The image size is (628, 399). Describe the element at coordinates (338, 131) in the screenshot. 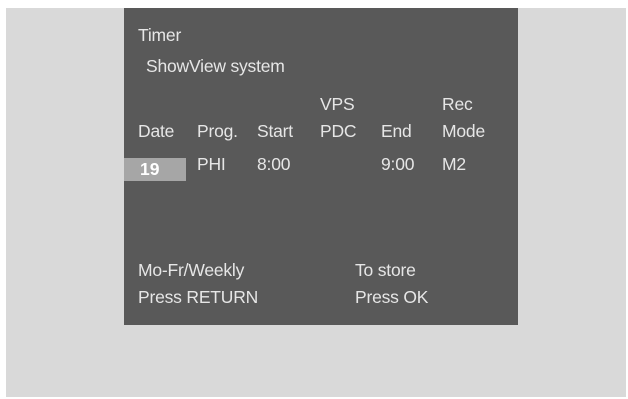

I see `col-header-pdc: PDC` at that location.